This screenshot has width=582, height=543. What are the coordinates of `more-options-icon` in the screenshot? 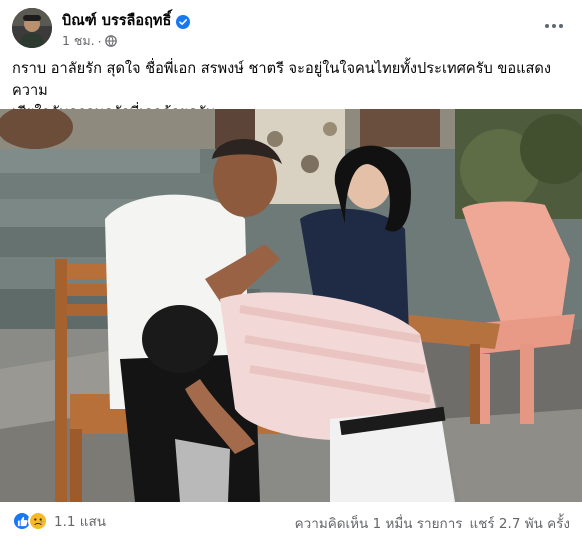 It's located at (554, 26).